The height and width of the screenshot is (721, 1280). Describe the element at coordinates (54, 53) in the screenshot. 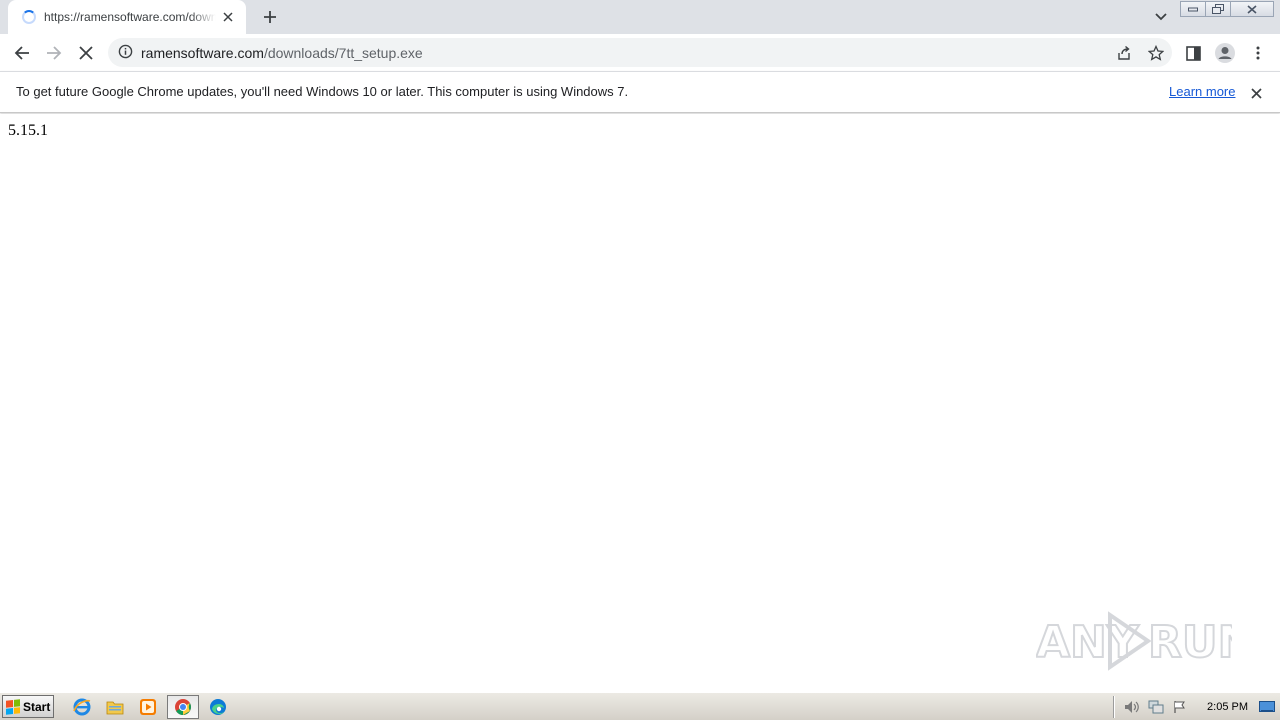

I see `forward-arrow-icon` at that location.